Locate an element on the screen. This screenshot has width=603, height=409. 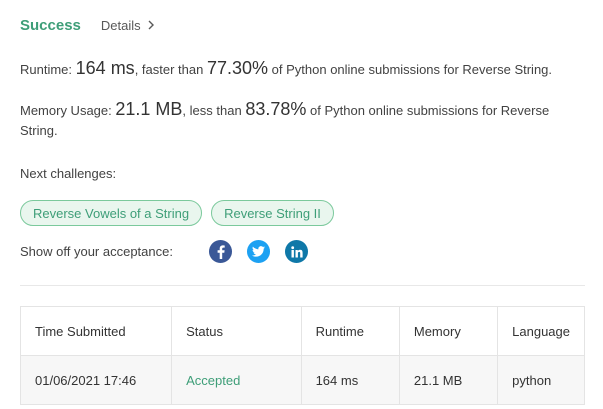
runtime-percent: 77.30% is located at coordinates (237, 68).